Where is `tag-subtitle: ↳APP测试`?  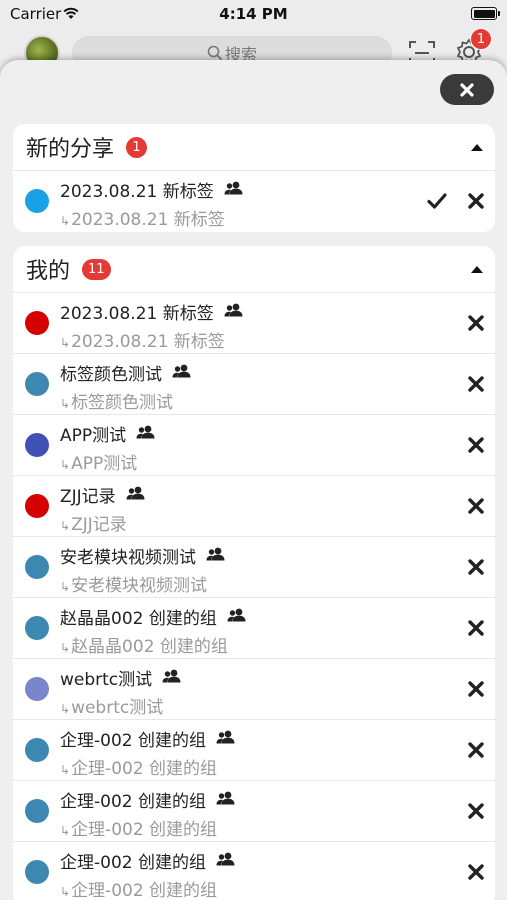 tag-subtitle: ↳APP测试 is located at coordinates (99, 464).